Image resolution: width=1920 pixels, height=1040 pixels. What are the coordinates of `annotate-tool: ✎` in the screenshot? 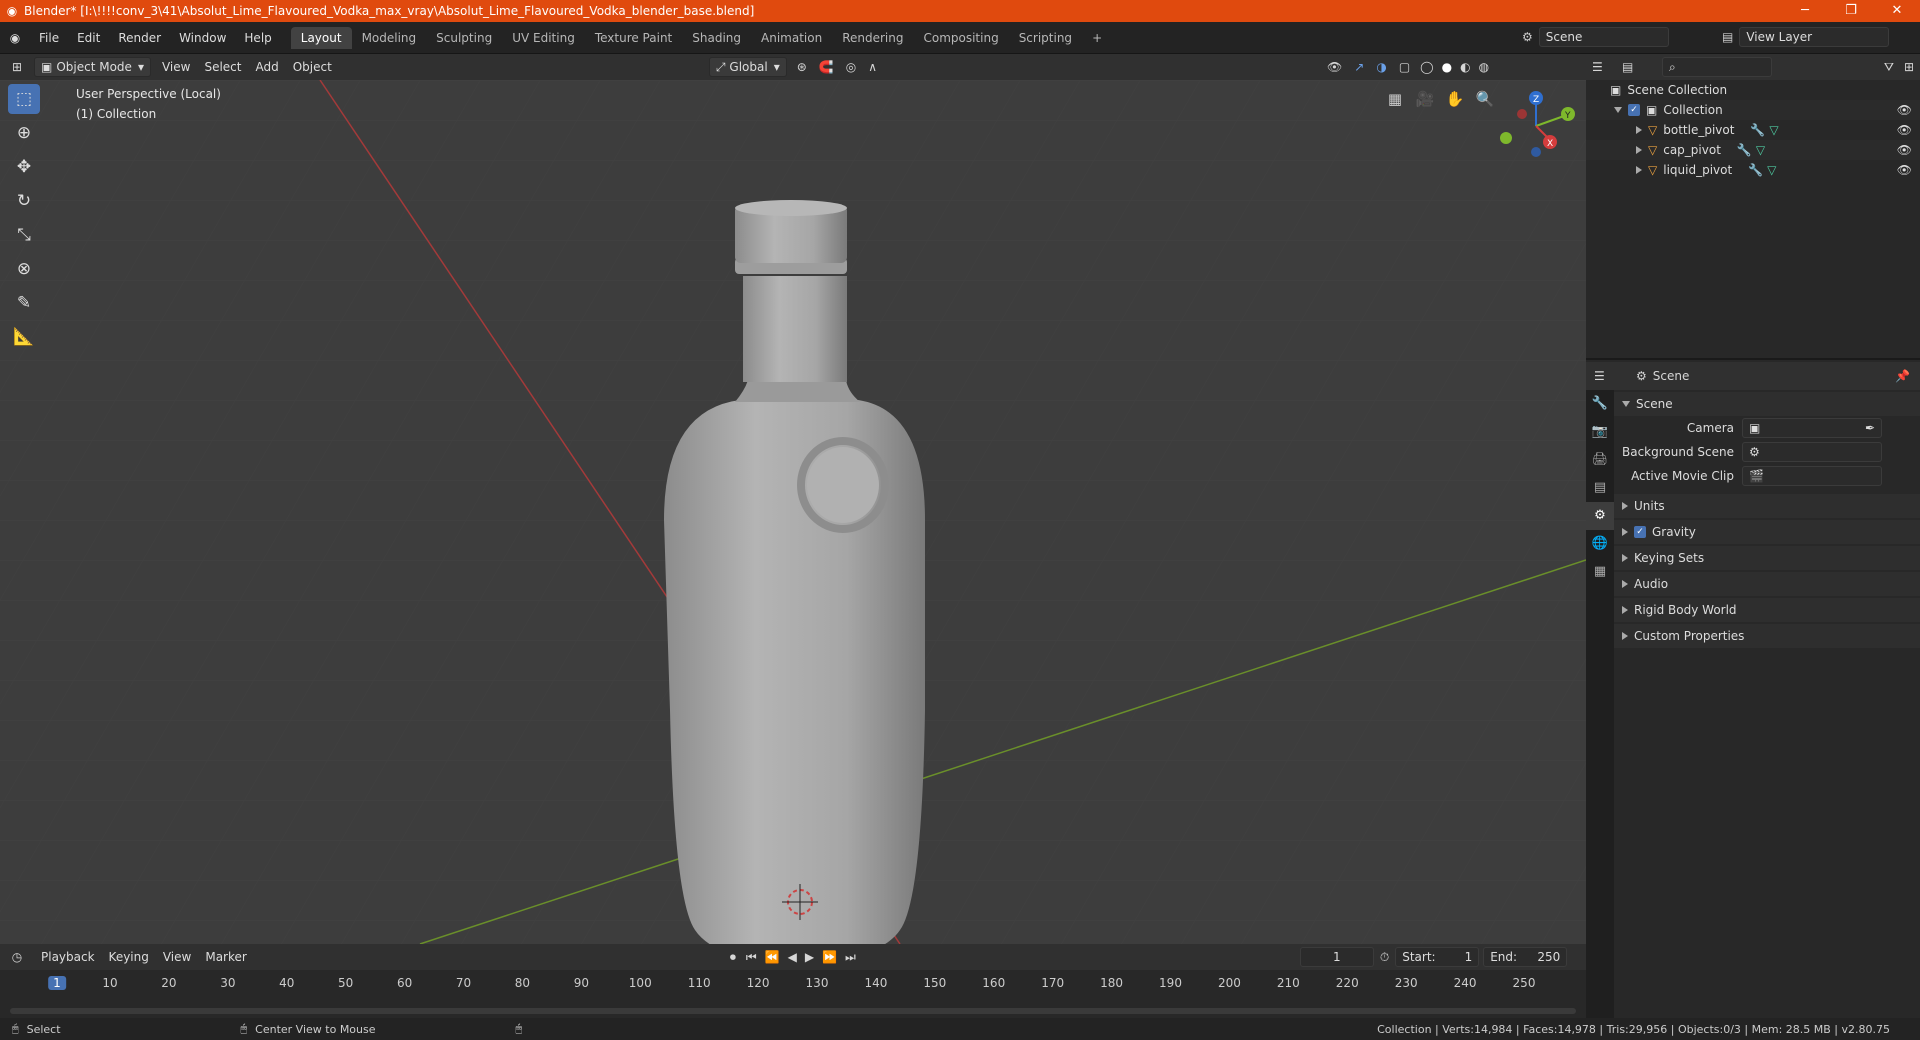 It's located at (24, 303).